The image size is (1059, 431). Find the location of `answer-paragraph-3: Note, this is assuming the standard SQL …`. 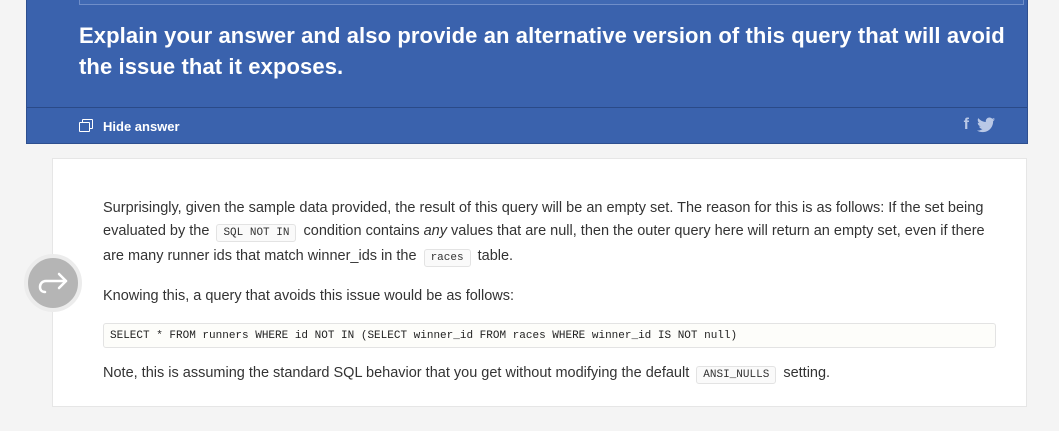

answer-paragraph-3: Note, this is assuming the standard SQL … is located at coordinates (550, 374).